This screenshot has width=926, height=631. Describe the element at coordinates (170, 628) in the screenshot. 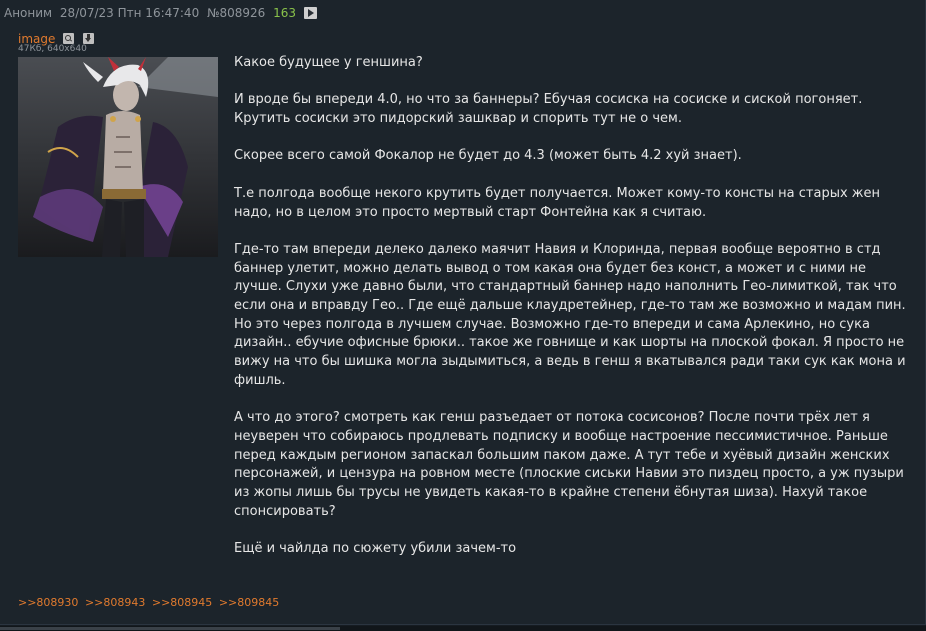

I see `scrollbar-thumb` at that location.